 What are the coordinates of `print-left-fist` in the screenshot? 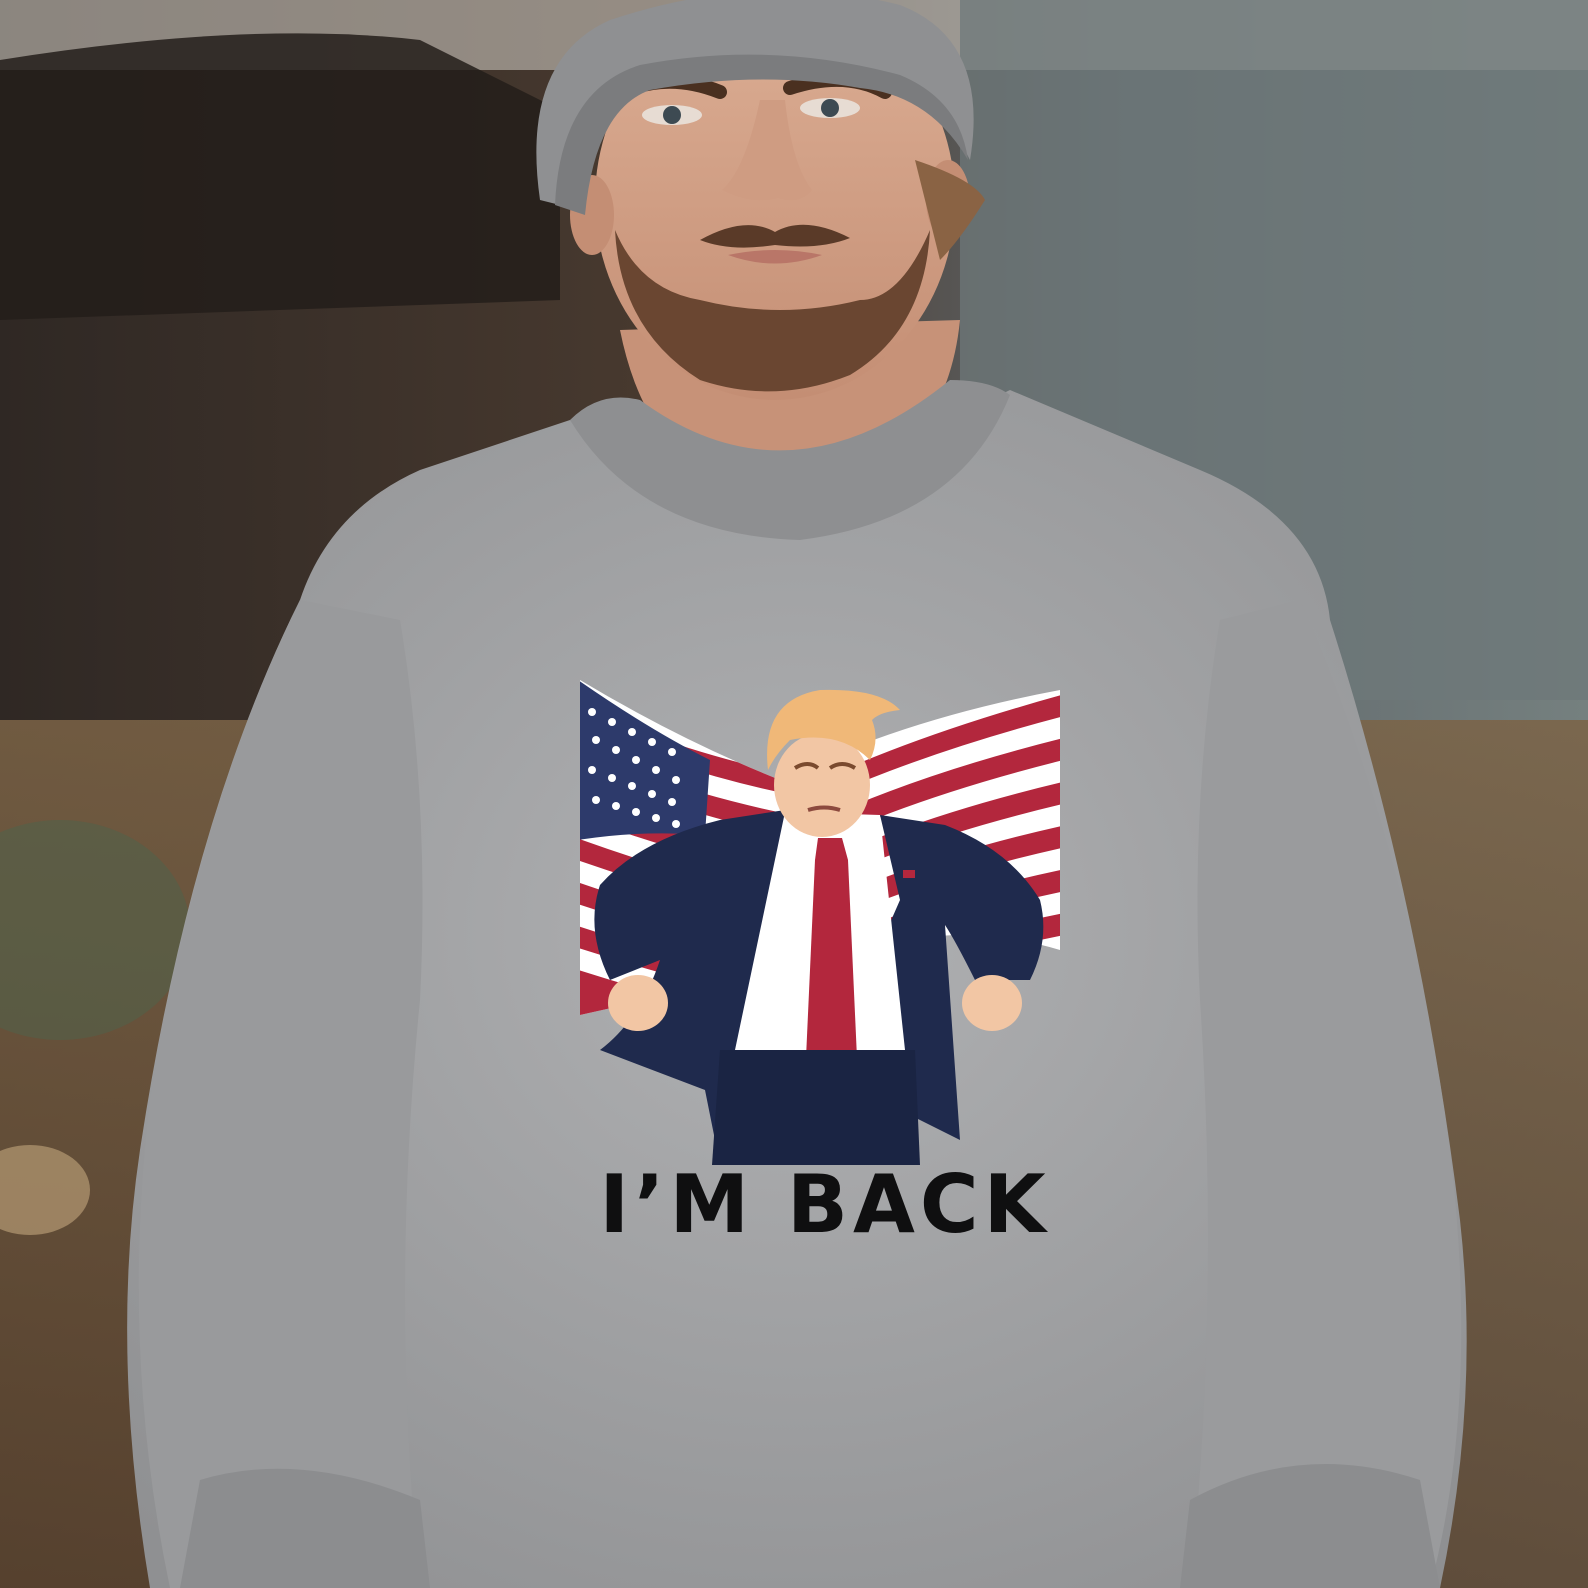 It's located at (638, 1003).